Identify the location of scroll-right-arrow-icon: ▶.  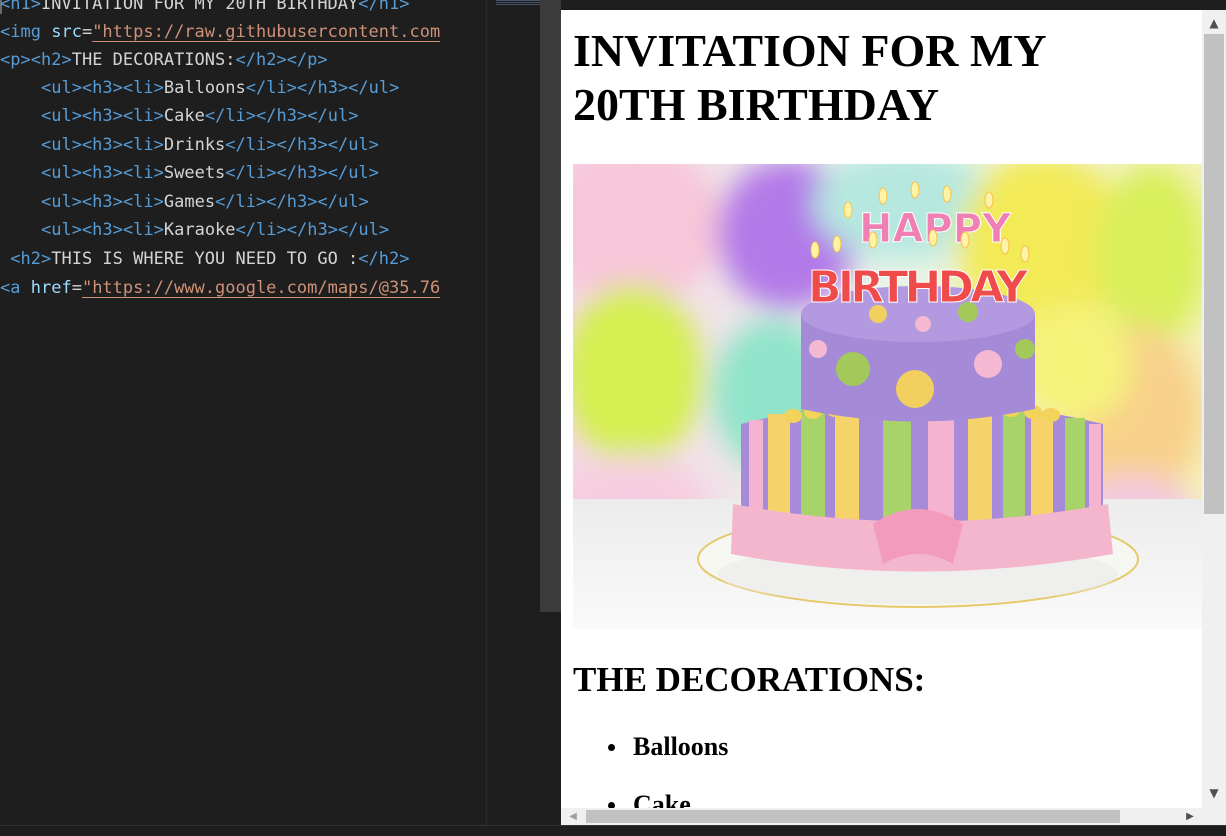
(1190, 816).